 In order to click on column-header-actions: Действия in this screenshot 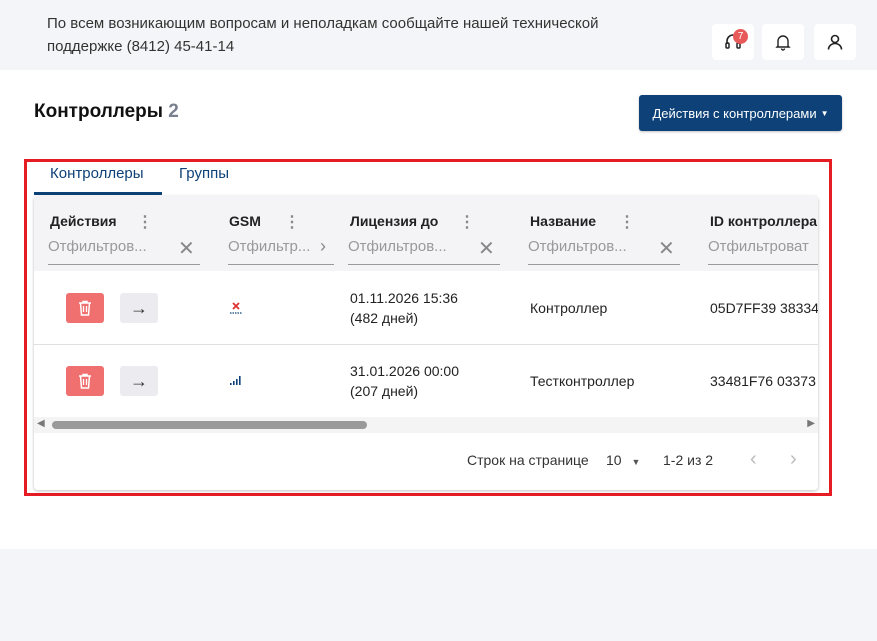, I will do `click(83, 221)`.